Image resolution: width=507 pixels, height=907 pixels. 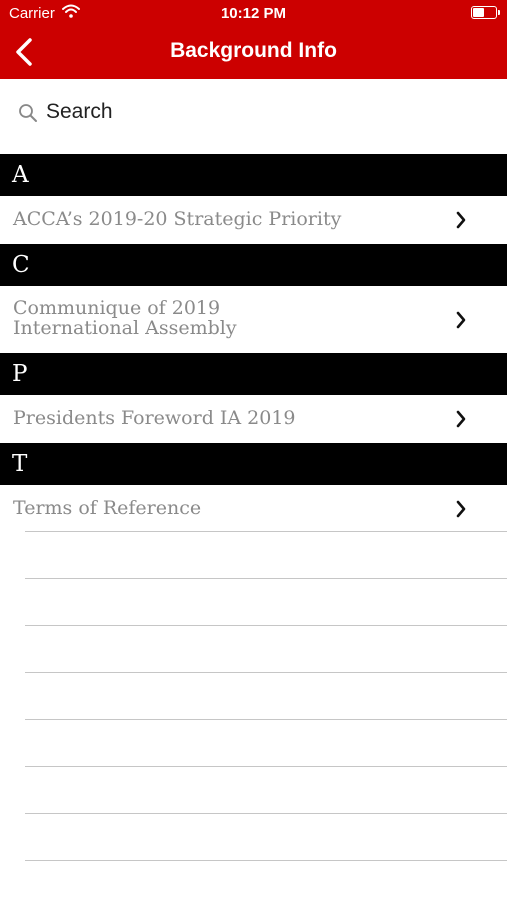 I want to click on status-time: 10:12 PM, so click(x=253, y=13).